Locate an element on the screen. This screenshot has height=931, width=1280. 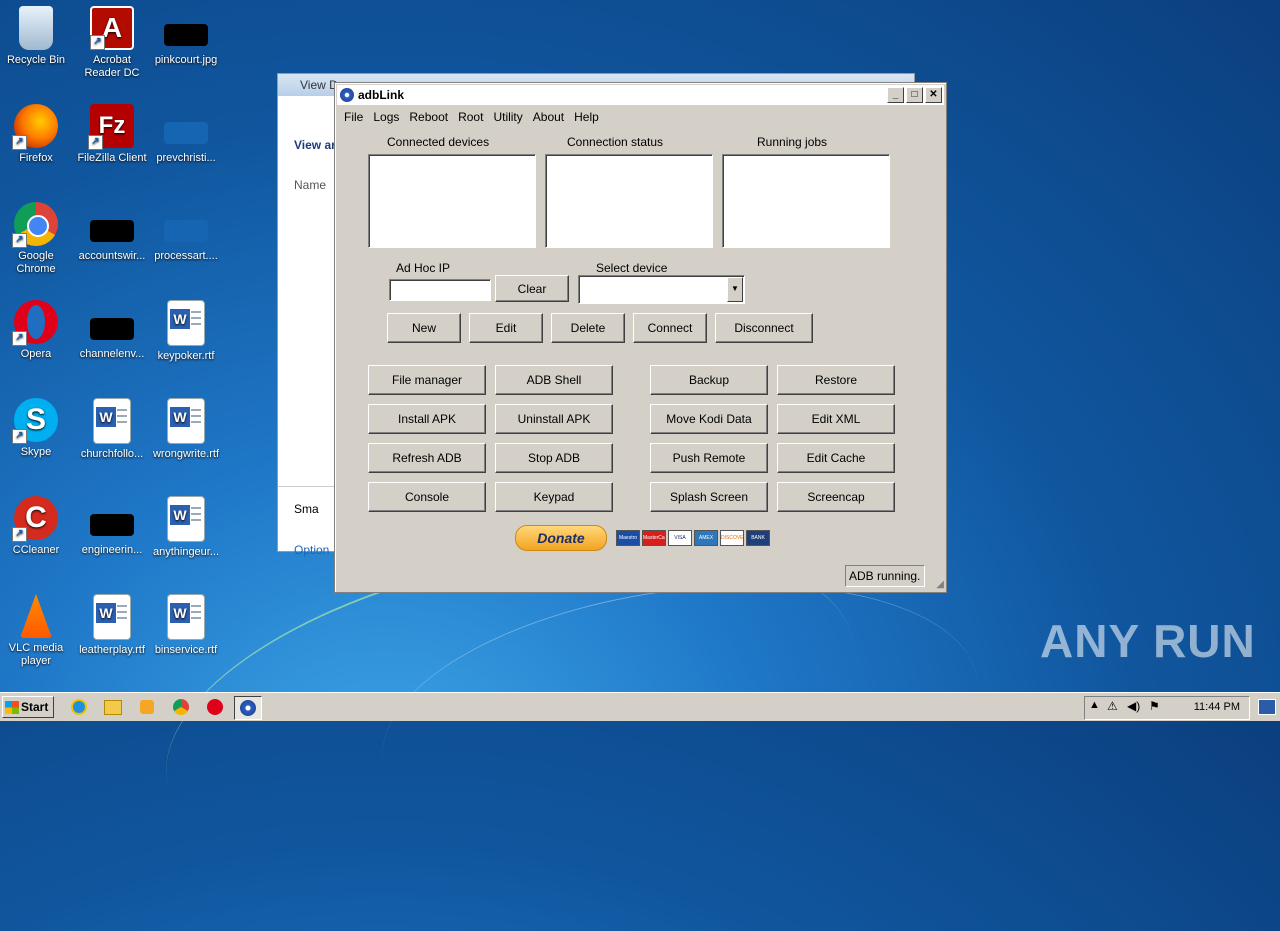
close-icon: ✕ is located at coordinates (933, 95).